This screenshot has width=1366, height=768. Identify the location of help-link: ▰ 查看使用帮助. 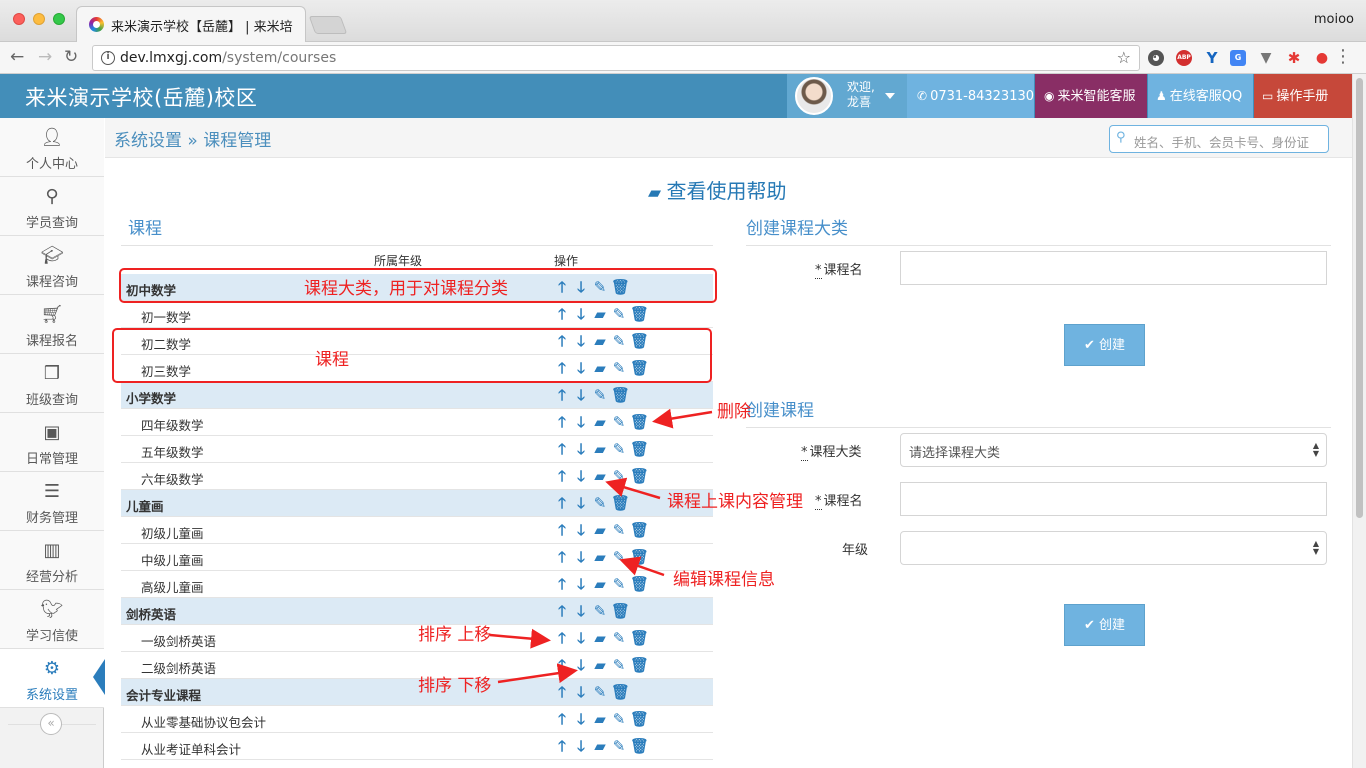
(717, 189).